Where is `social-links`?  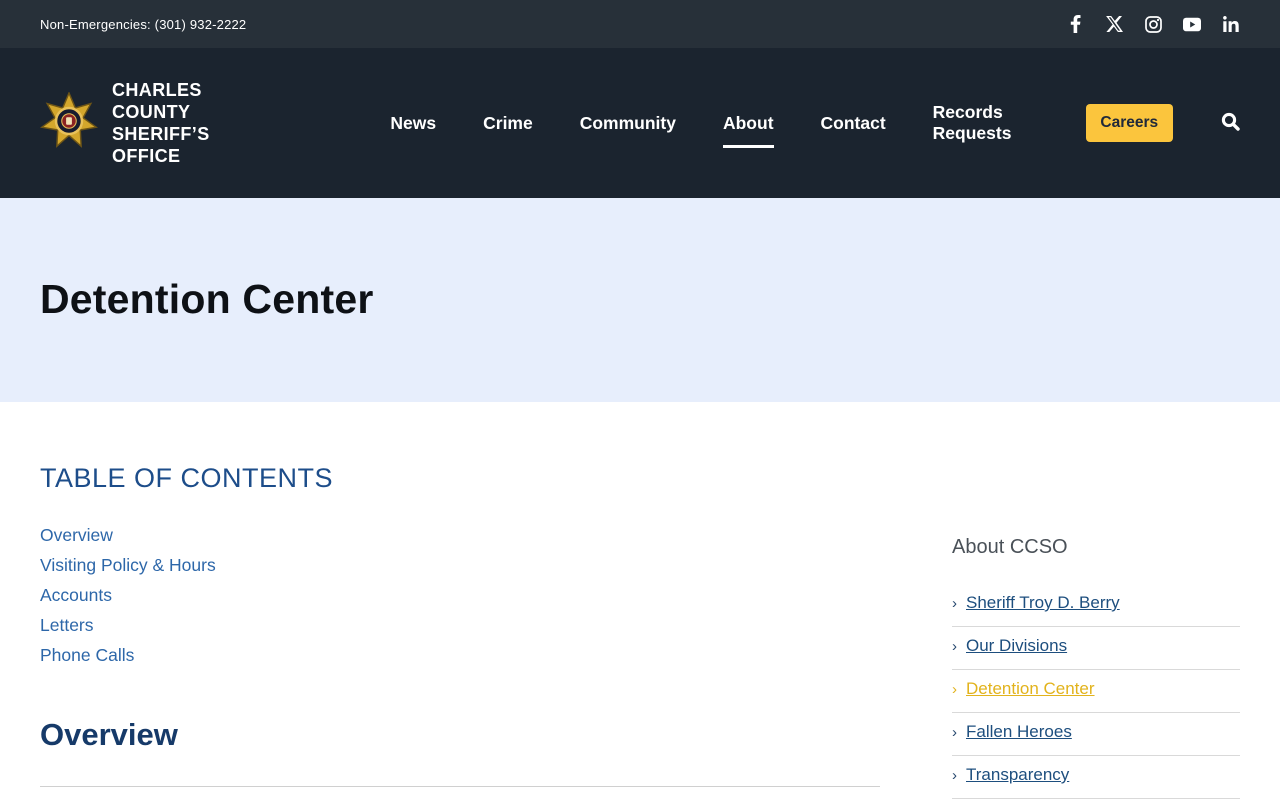 social-links is located at coordinates (1153, 24).